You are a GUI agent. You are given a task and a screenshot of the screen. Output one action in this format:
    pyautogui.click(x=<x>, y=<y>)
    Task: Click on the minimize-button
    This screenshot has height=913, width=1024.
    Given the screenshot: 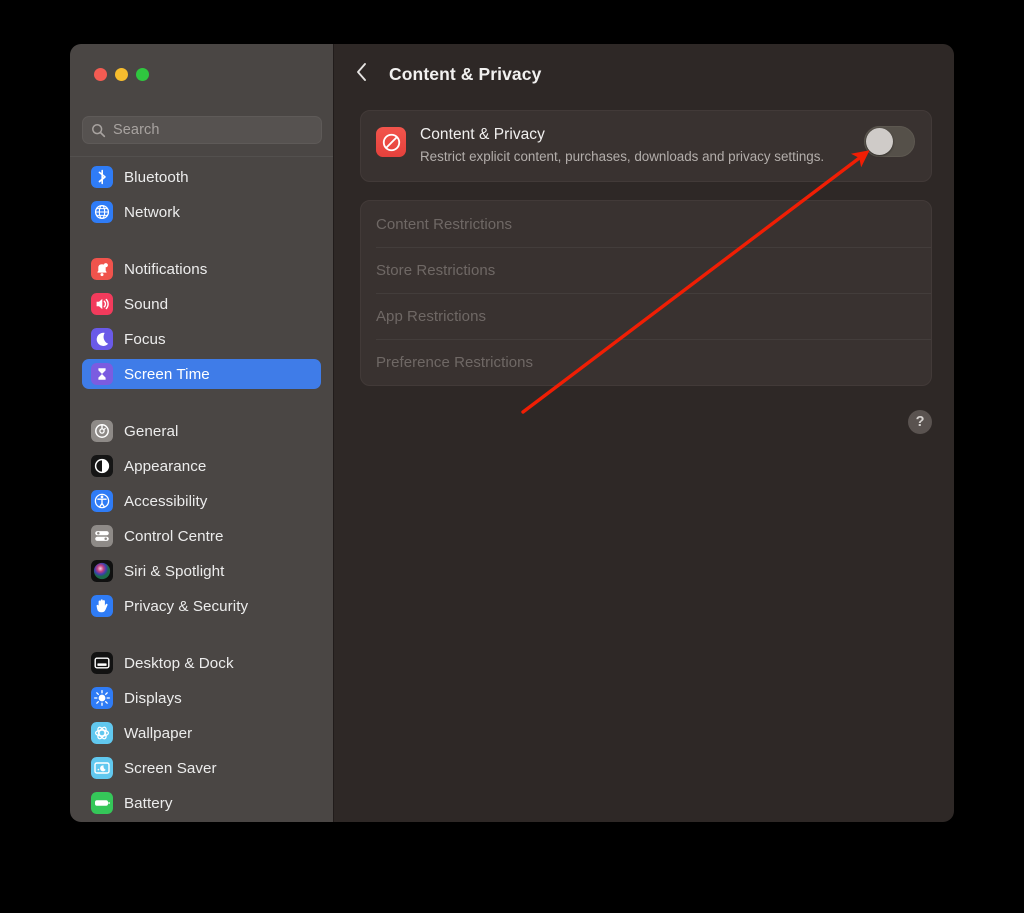 What is the action you would take?
    pyautogui.click(x=121, y=74)
    